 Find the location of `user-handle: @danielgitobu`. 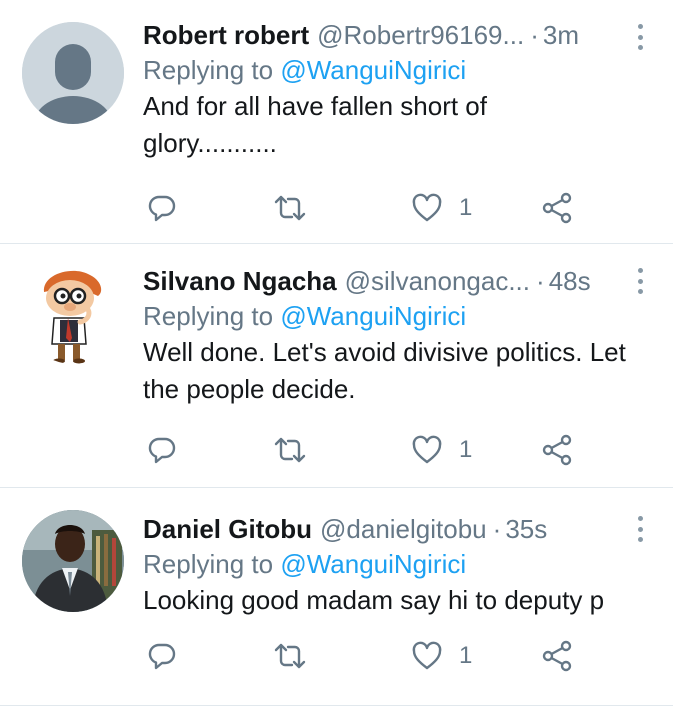

user-handle: @danielgitobu is located at coordinates (403, 529).